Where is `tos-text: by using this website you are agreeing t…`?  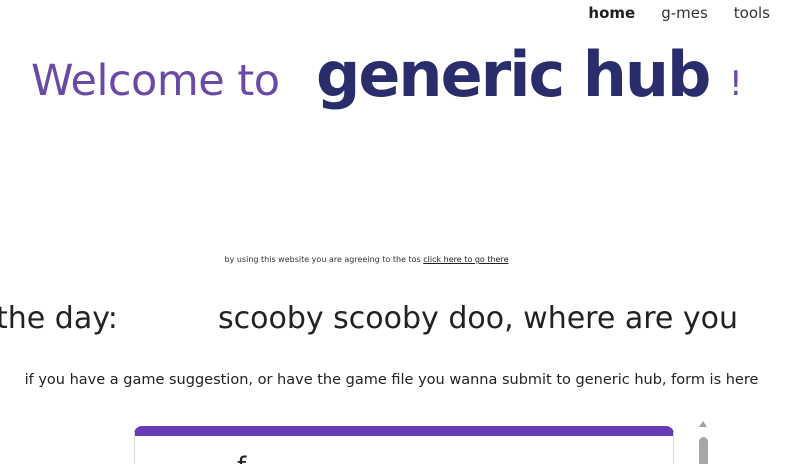
tos-text: by using this website you are agreeing t… is located at coordinates (322, 259).